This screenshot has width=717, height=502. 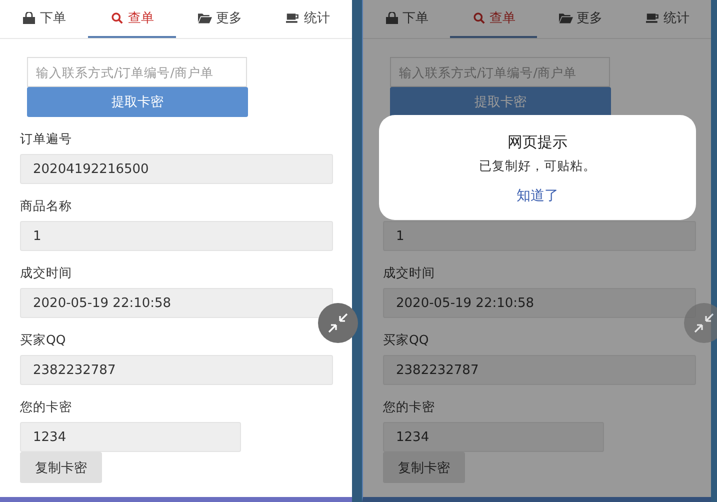 I want to click on field-label: 商品名称, so click(x=46, y=206).